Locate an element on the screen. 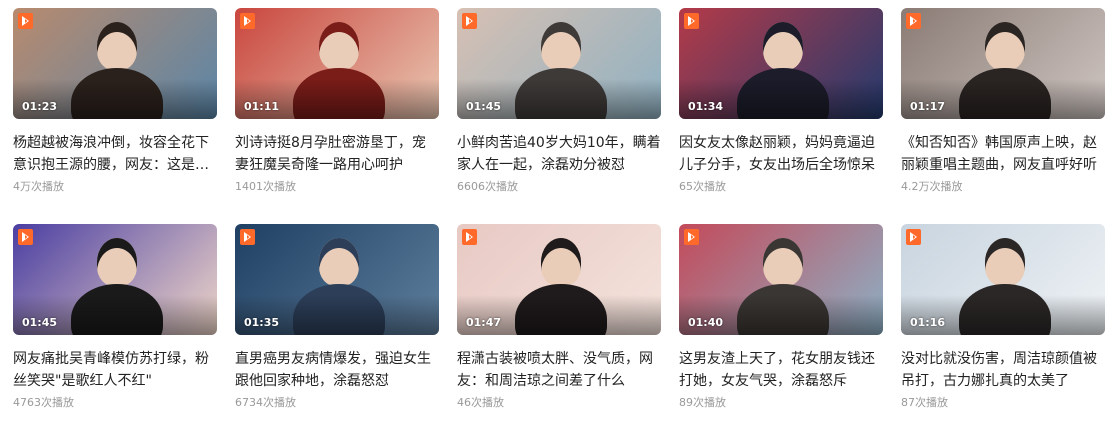 This screenshot has width=1118, height=423. video-card: 01:45 小鲜肉苦追40岁大妈10年，瞒着家人在一起，涂磊劝分被怼 6606次播放 is located at coordinates (559, 107).